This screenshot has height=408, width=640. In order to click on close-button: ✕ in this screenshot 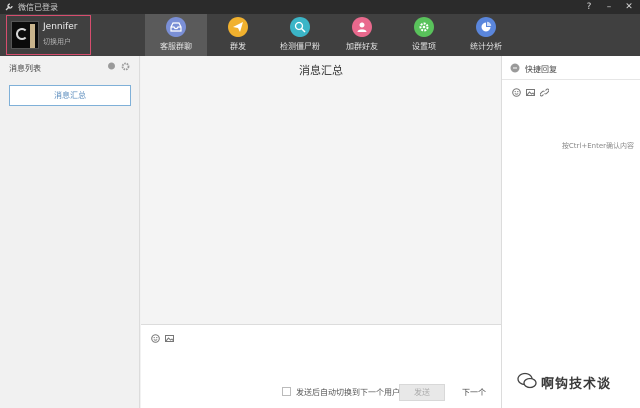, I will do `click(629, 7)`.